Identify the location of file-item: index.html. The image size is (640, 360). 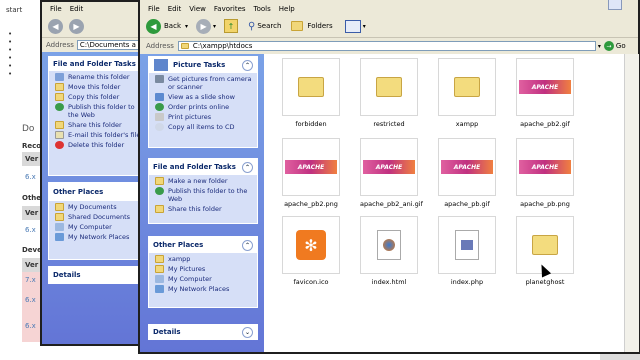
(389, 251).